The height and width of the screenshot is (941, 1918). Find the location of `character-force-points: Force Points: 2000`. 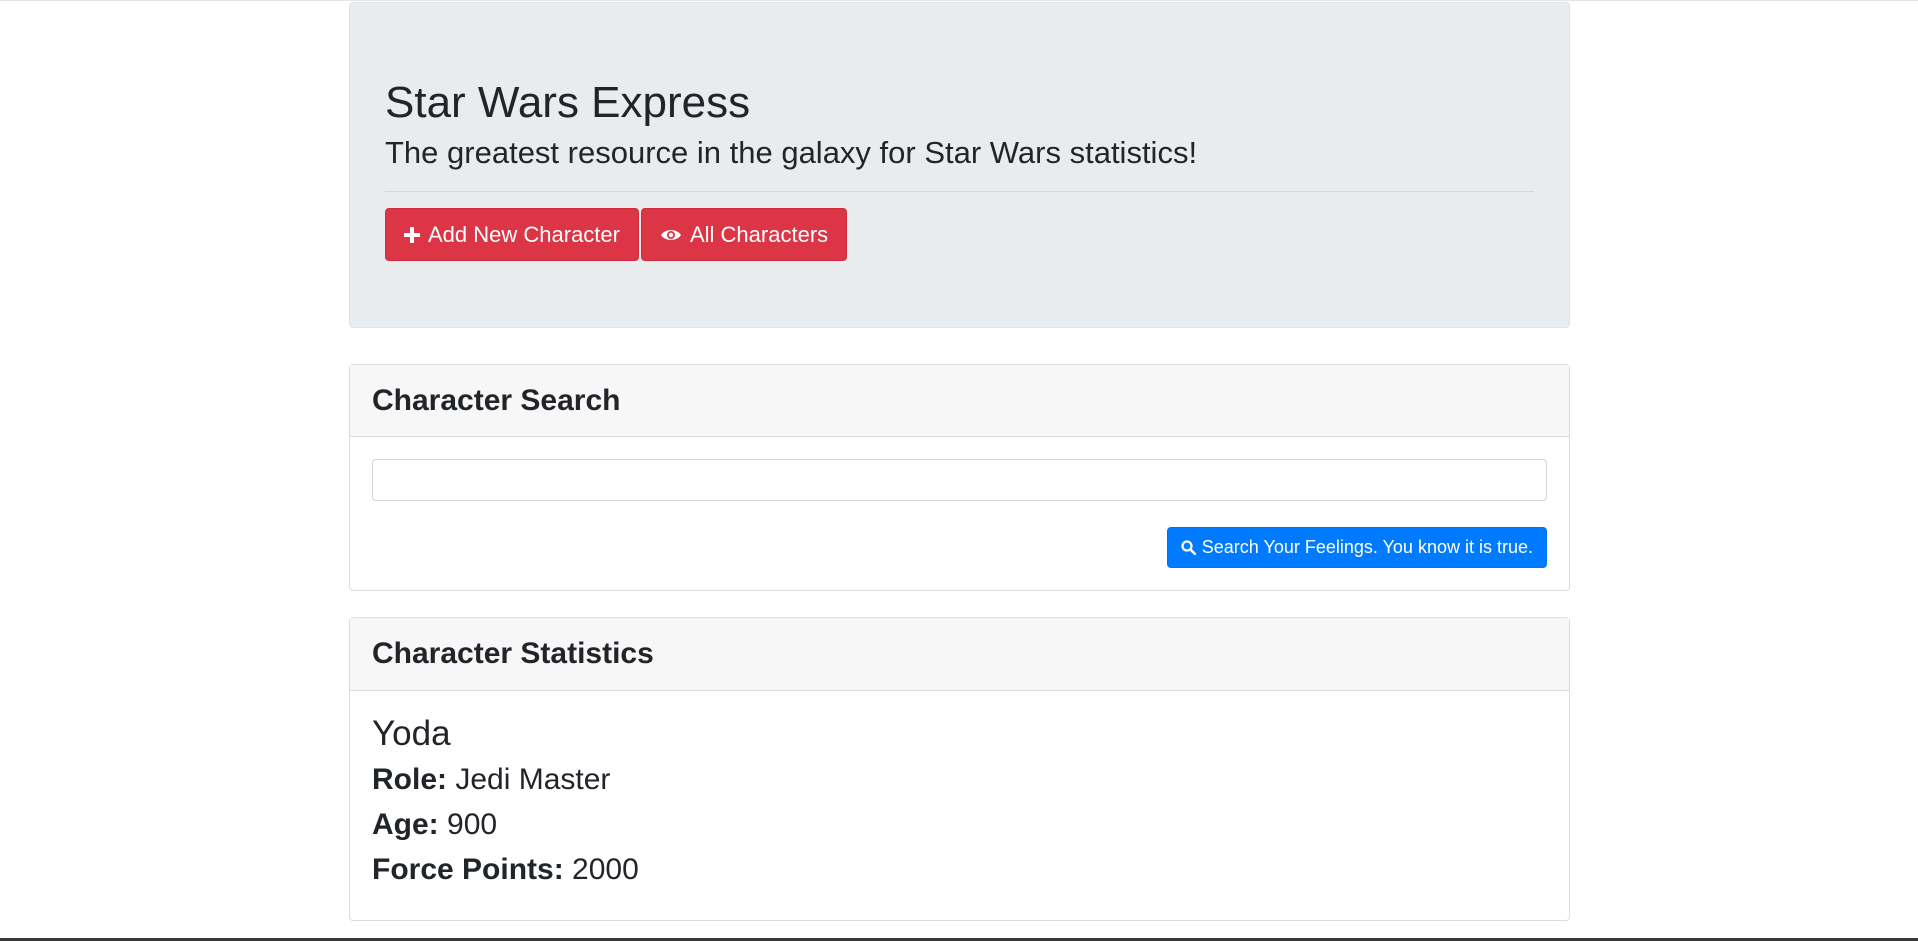

character-force-points: Force Points: 2000 is located at coordinates (959, 869).